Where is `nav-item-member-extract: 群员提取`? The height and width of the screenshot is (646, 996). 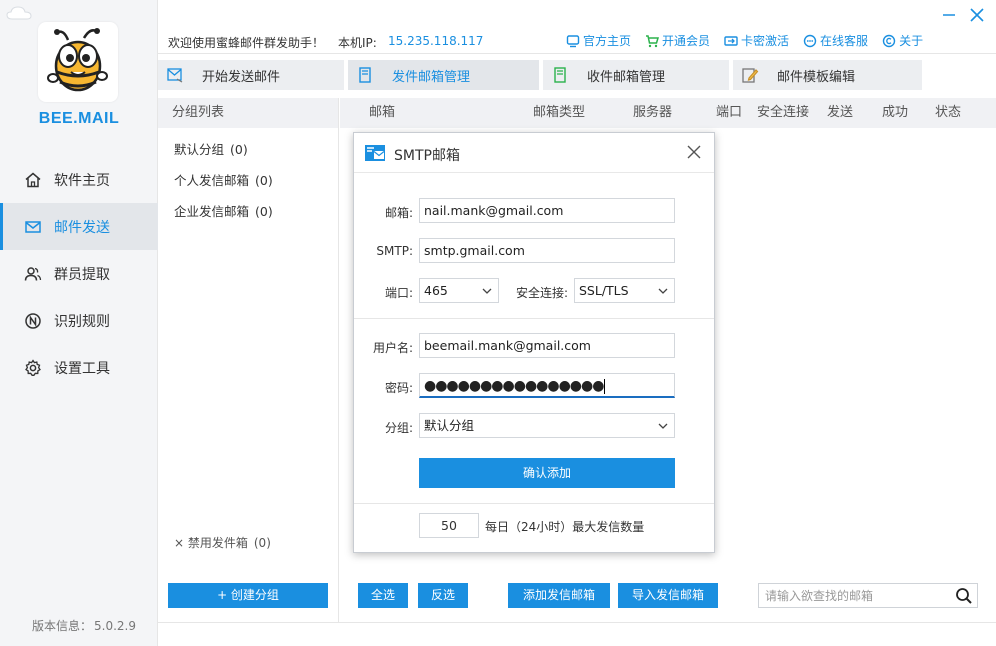 nav-item-member-extract: 群员提取 is located at coordinates (79, 273).